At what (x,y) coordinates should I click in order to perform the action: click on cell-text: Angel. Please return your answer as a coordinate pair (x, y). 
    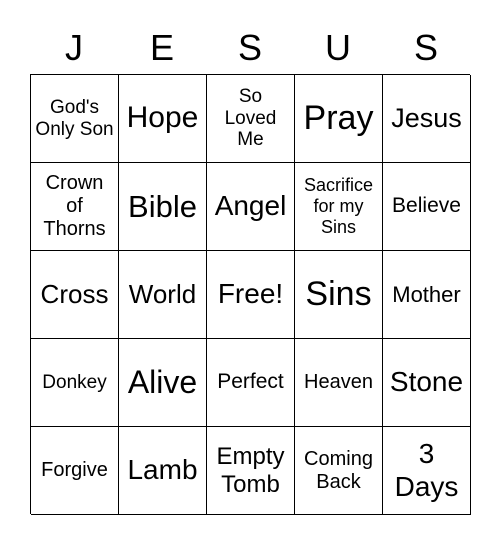
    Looking at the image, I should click on (250, 206).